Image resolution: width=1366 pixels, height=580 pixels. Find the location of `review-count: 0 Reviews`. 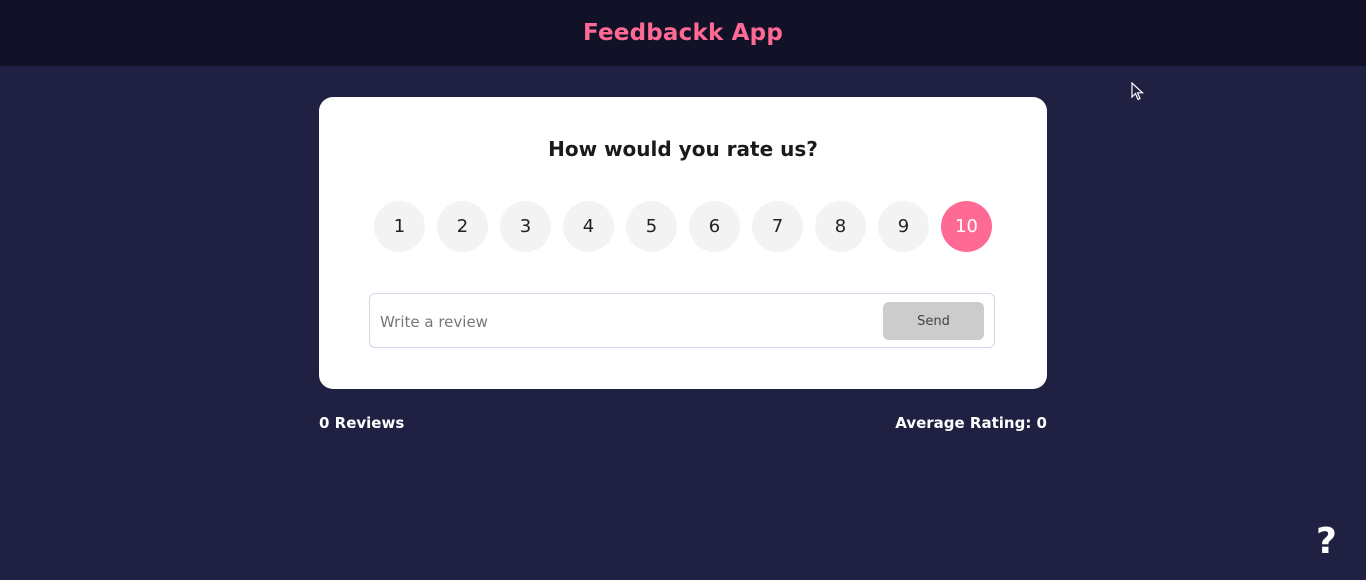

review-count: 0 Reviews is located at coordinates (362, 423).